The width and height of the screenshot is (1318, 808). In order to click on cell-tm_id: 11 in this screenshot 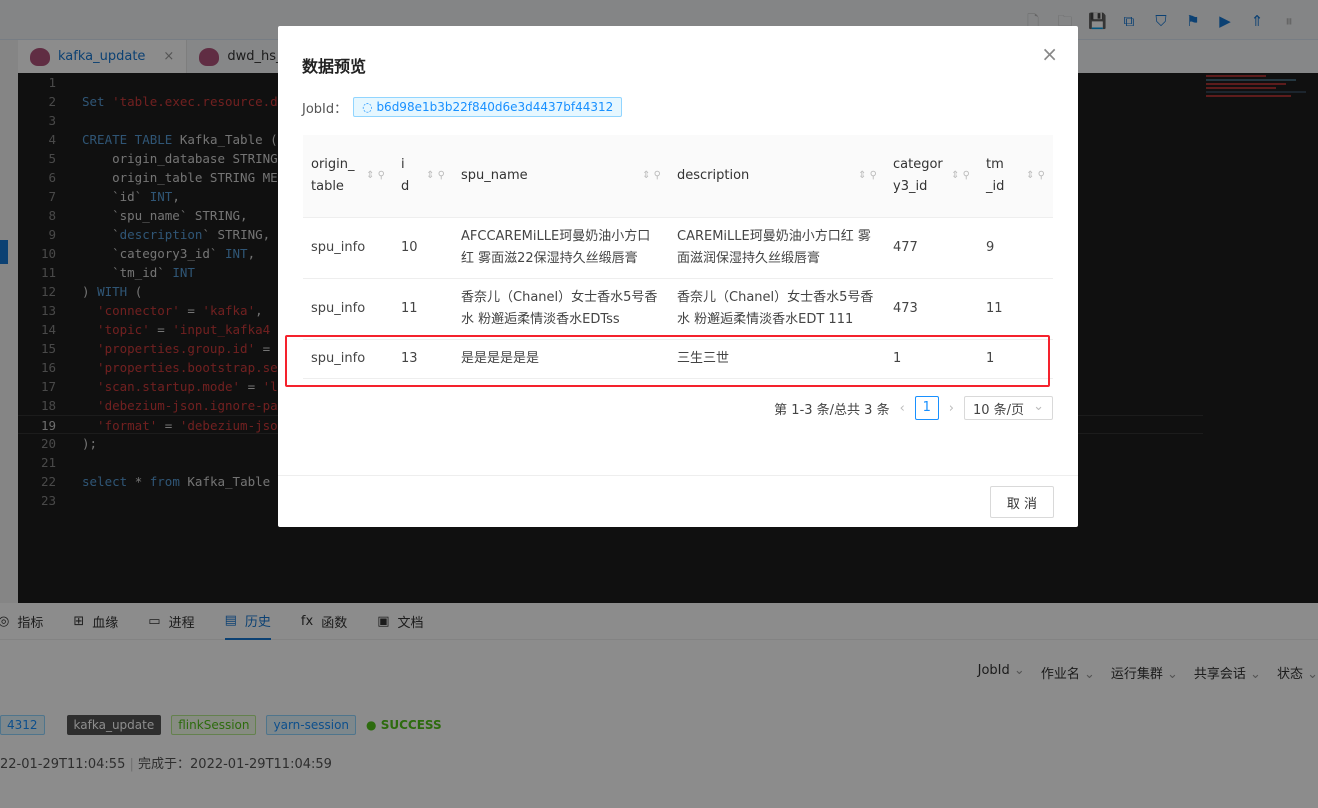, I will do `click(1015, 309)`.